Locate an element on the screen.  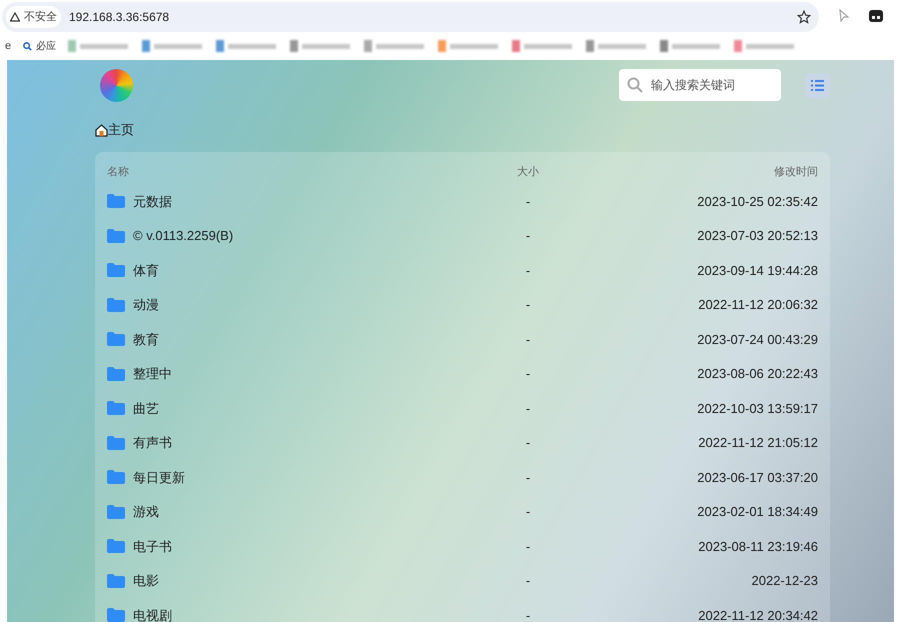
file-row: 电子书 - 2023-08-11 23:19:46 is located at coordinates (462, 546).